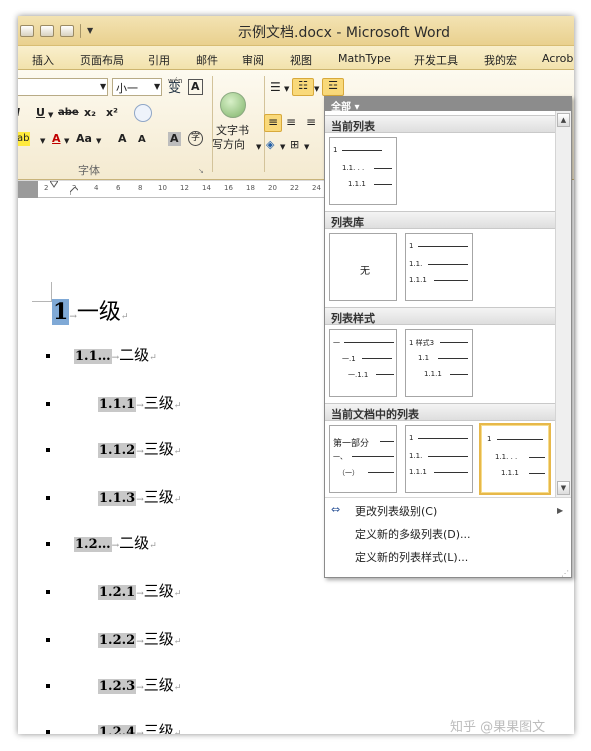 This screenshot has height=751, width=591. I want to click on grow-font-button: A, so click(122, 139).